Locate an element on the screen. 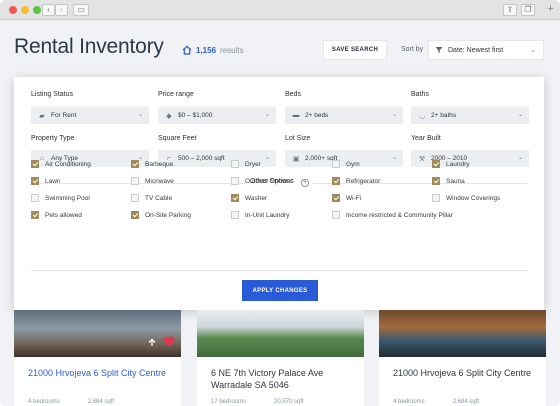  amenity-checkbox: Micriwave is located at coordinates (152, 181).